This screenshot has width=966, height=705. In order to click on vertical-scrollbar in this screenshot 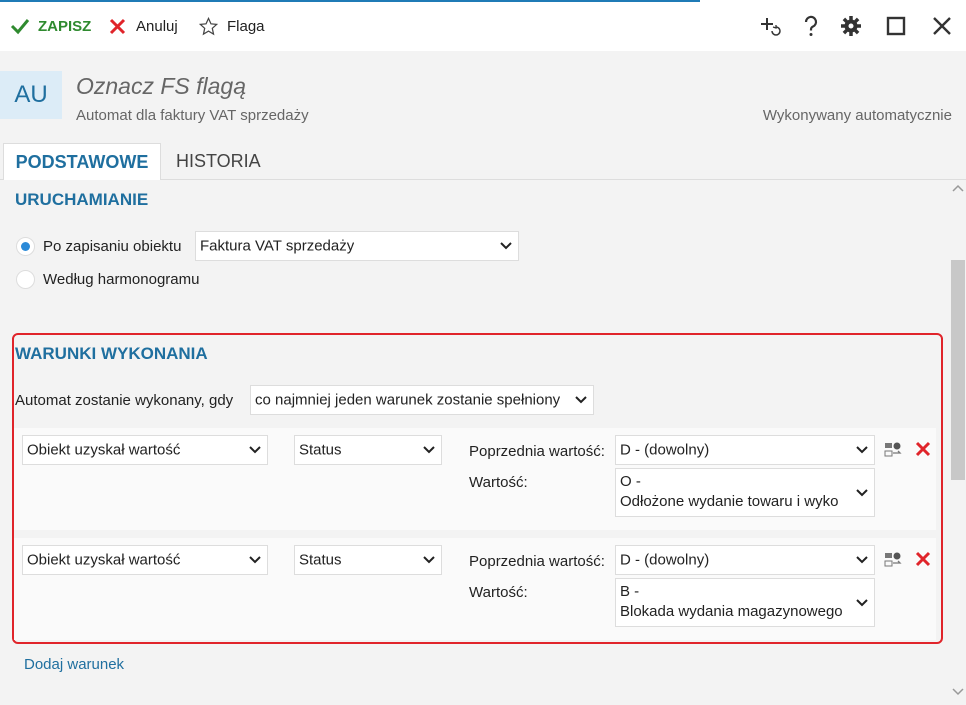, I will do `click(958, 442)`.